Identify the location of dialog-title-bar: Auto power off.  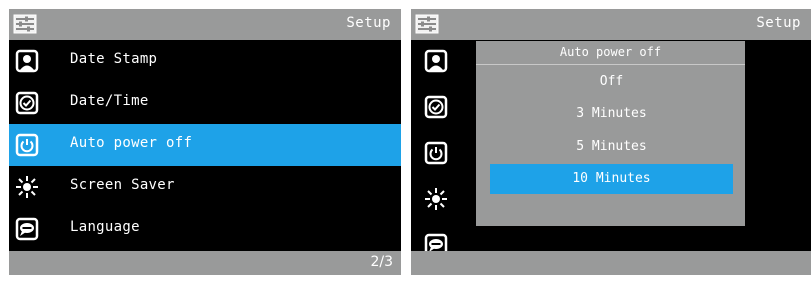
(610, 53).